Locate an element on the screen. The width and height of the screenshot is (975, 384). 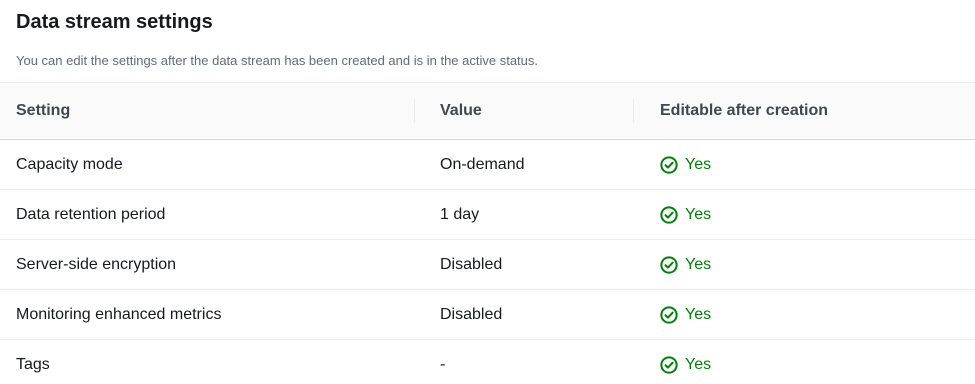
setting-cell: Tags is located at coordinates (33, 364).